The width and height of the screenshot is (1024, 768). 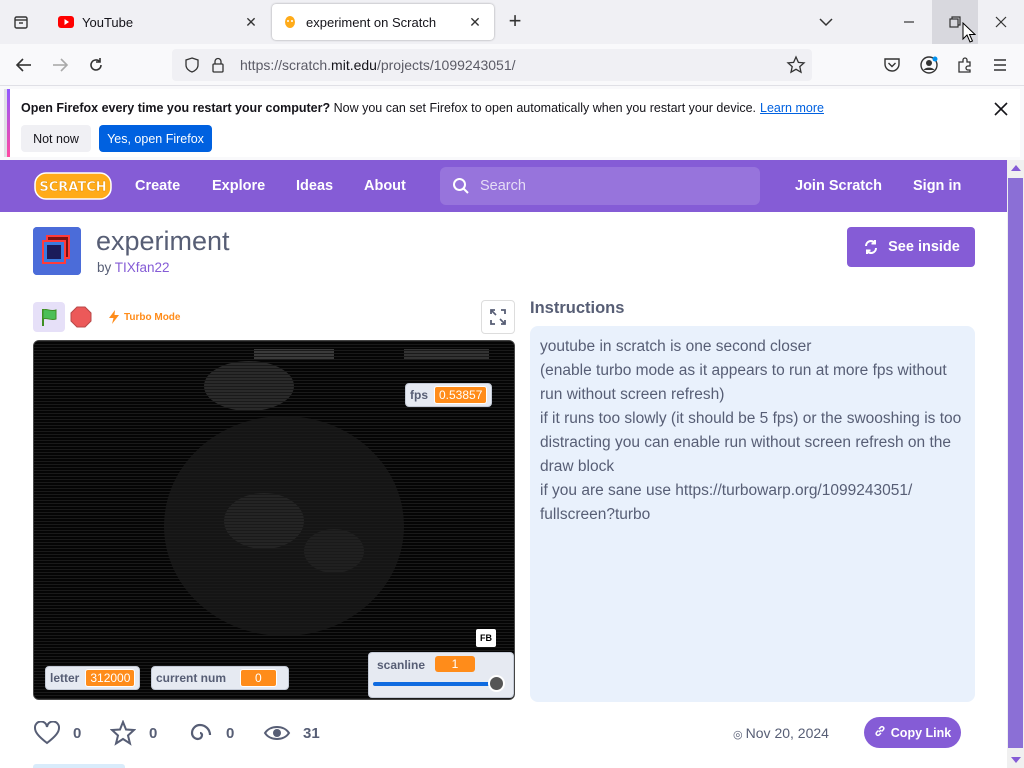 What do you see at coordinates (419, 395) in the screenshot?
I see `fps-label: fps` at bounding box center [419, 395].